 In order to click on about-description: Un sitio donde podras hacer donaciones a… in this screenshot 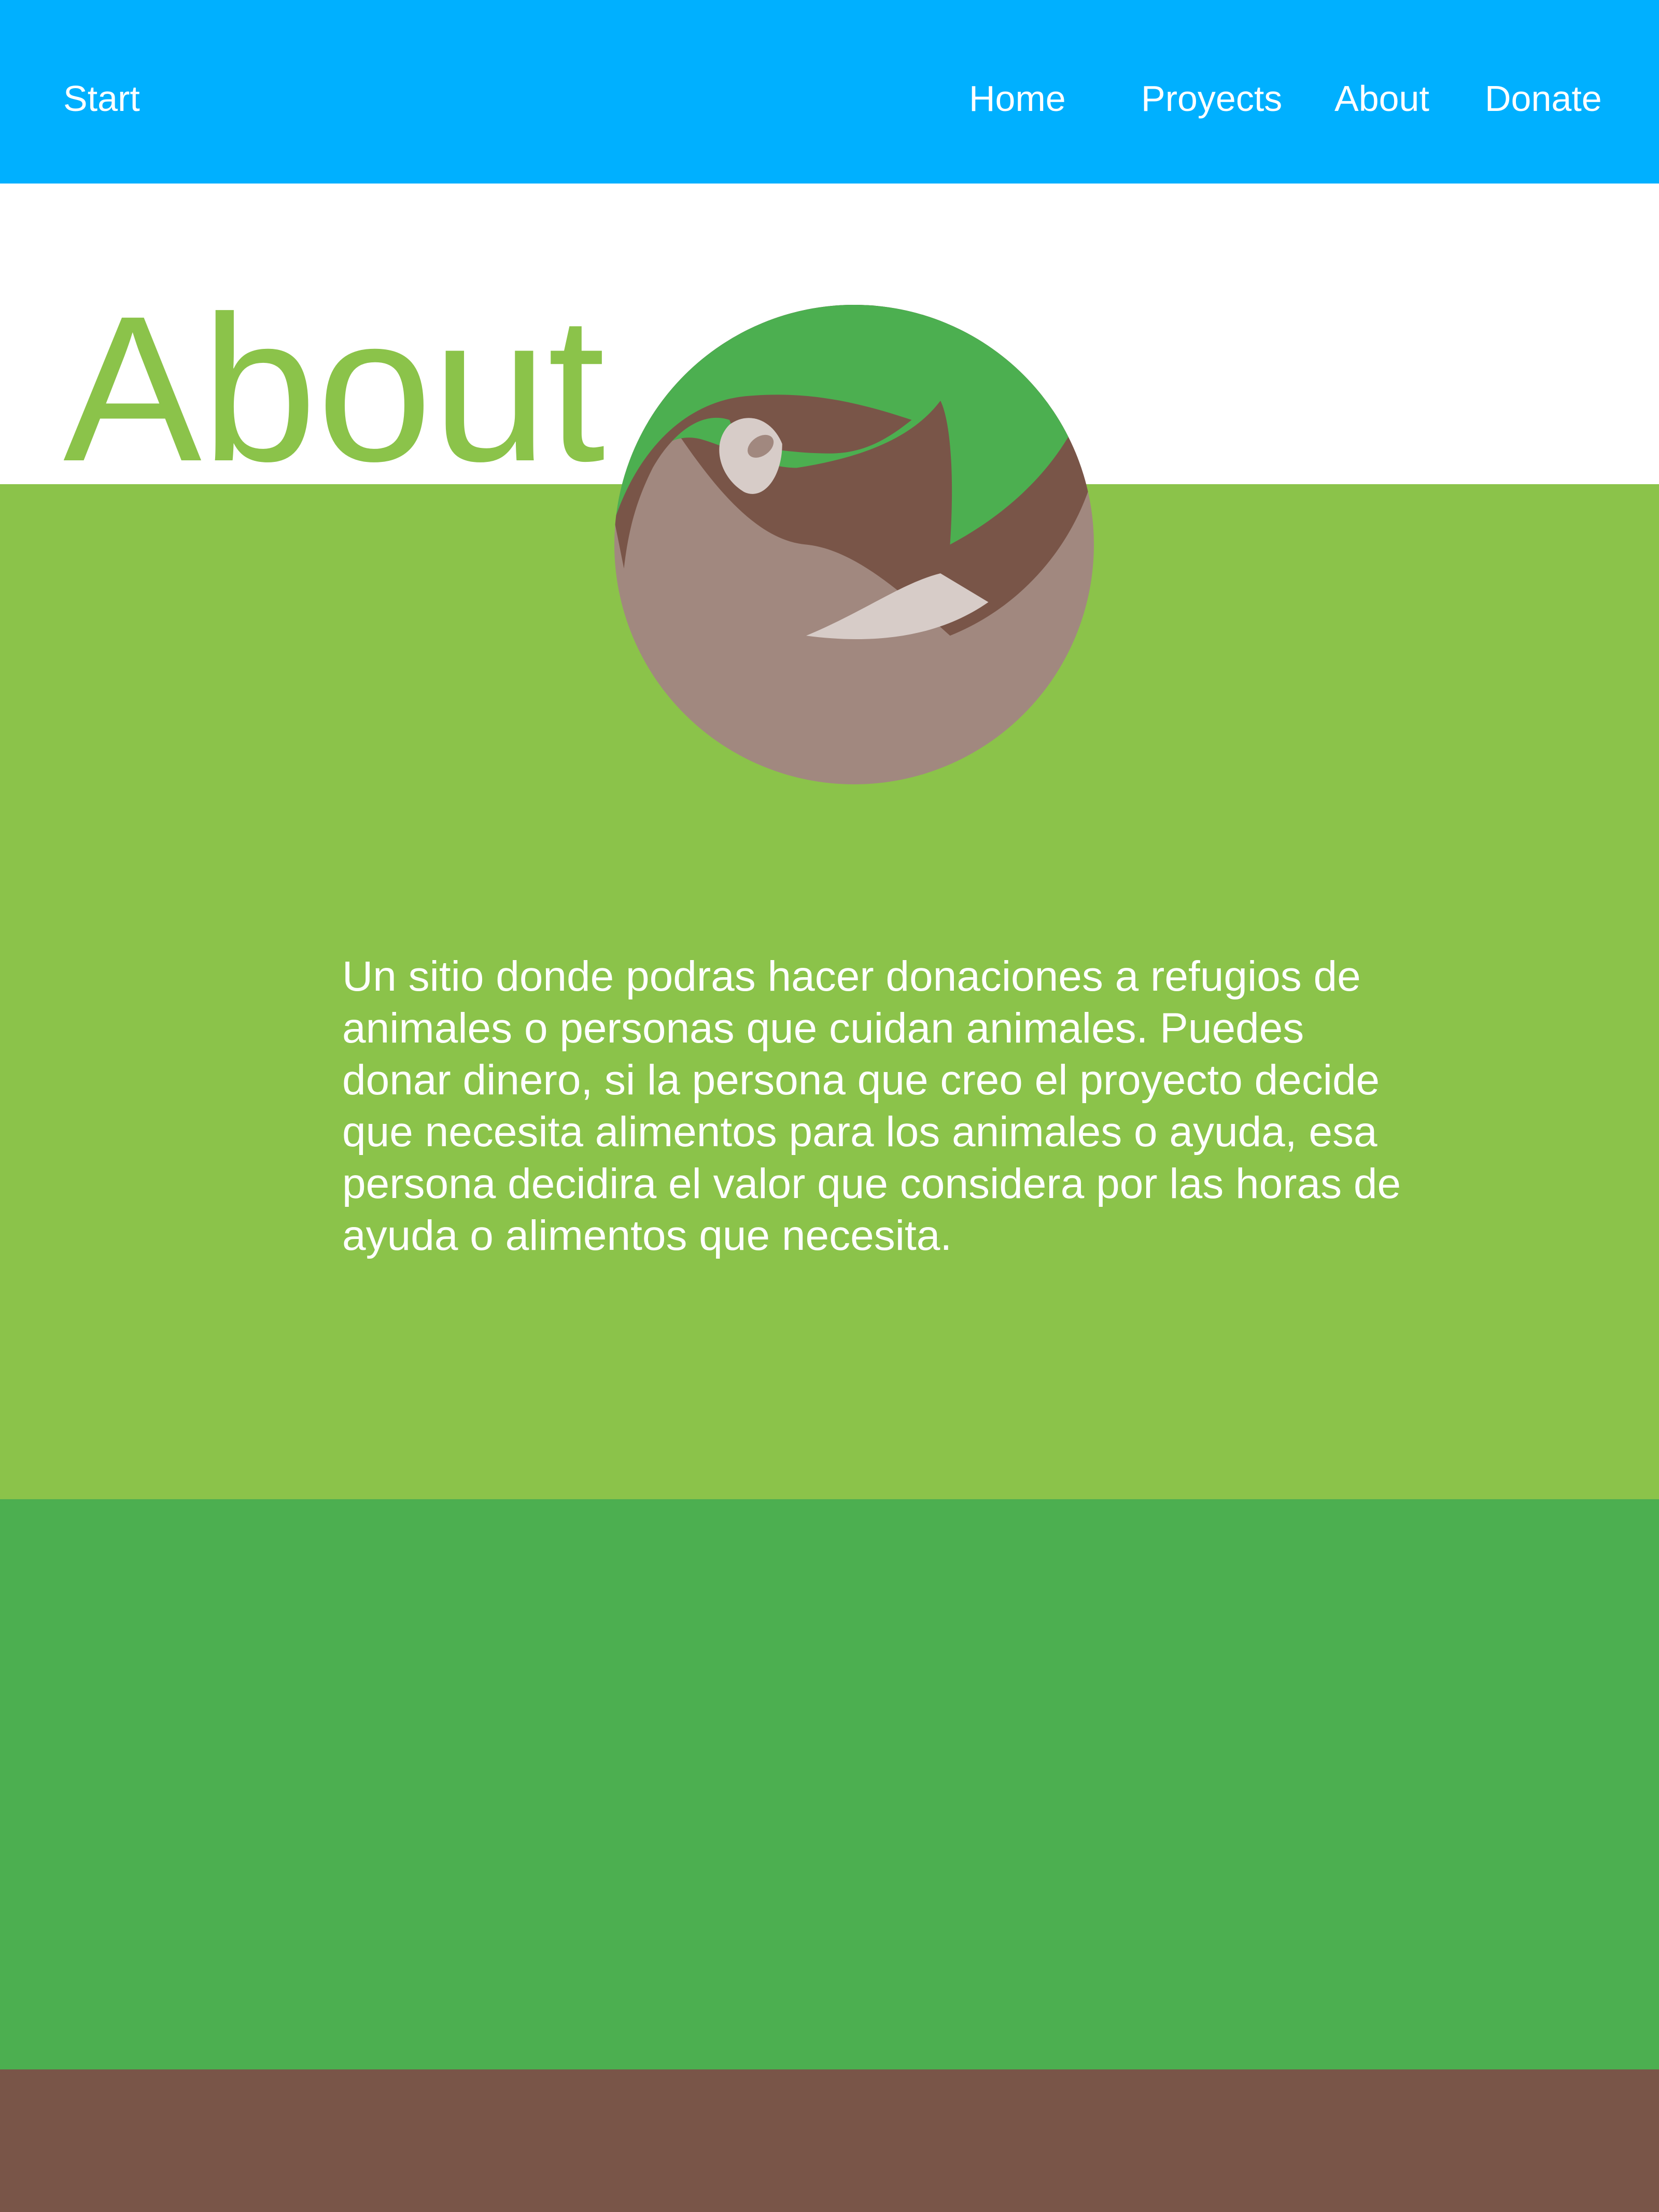, I will do `click(871, 1106)`.